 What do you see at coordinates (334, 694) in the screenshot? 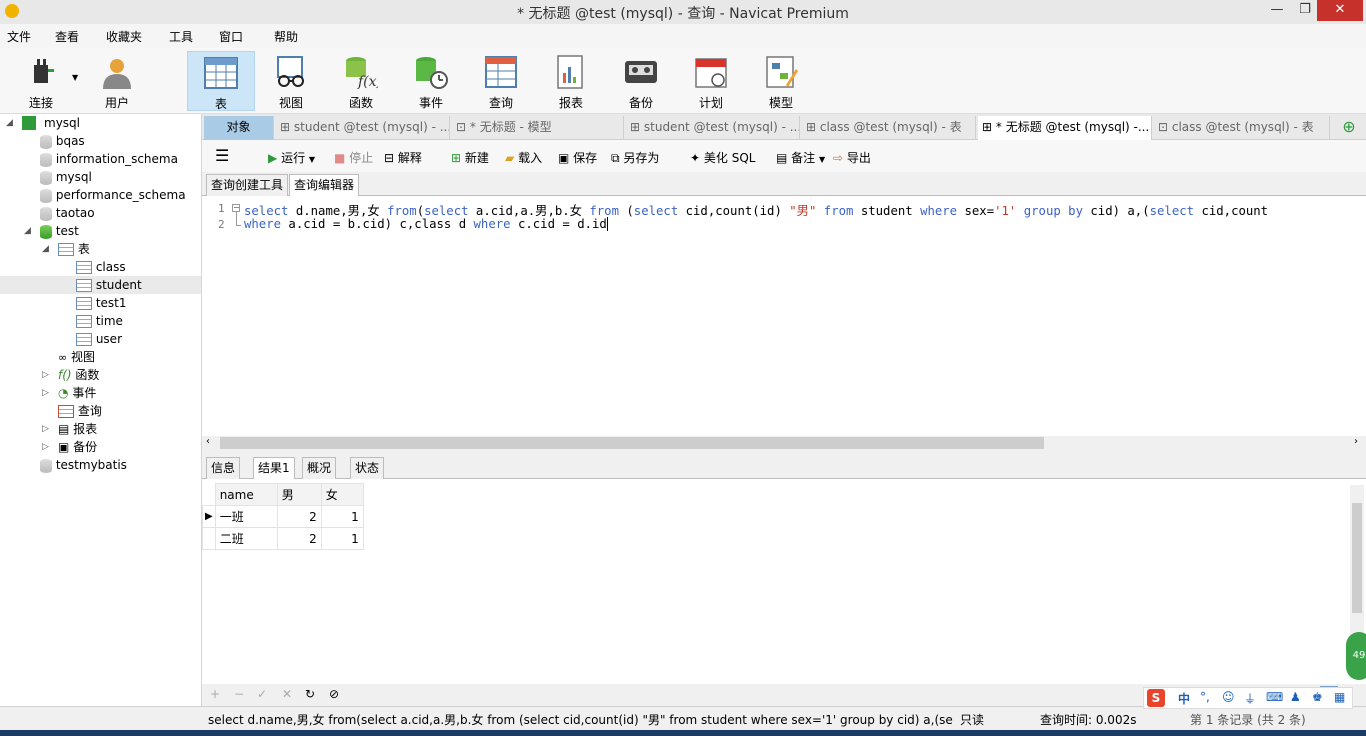
I see `stop-refresh-icon: ⊘` at bounding box center [334, 694].